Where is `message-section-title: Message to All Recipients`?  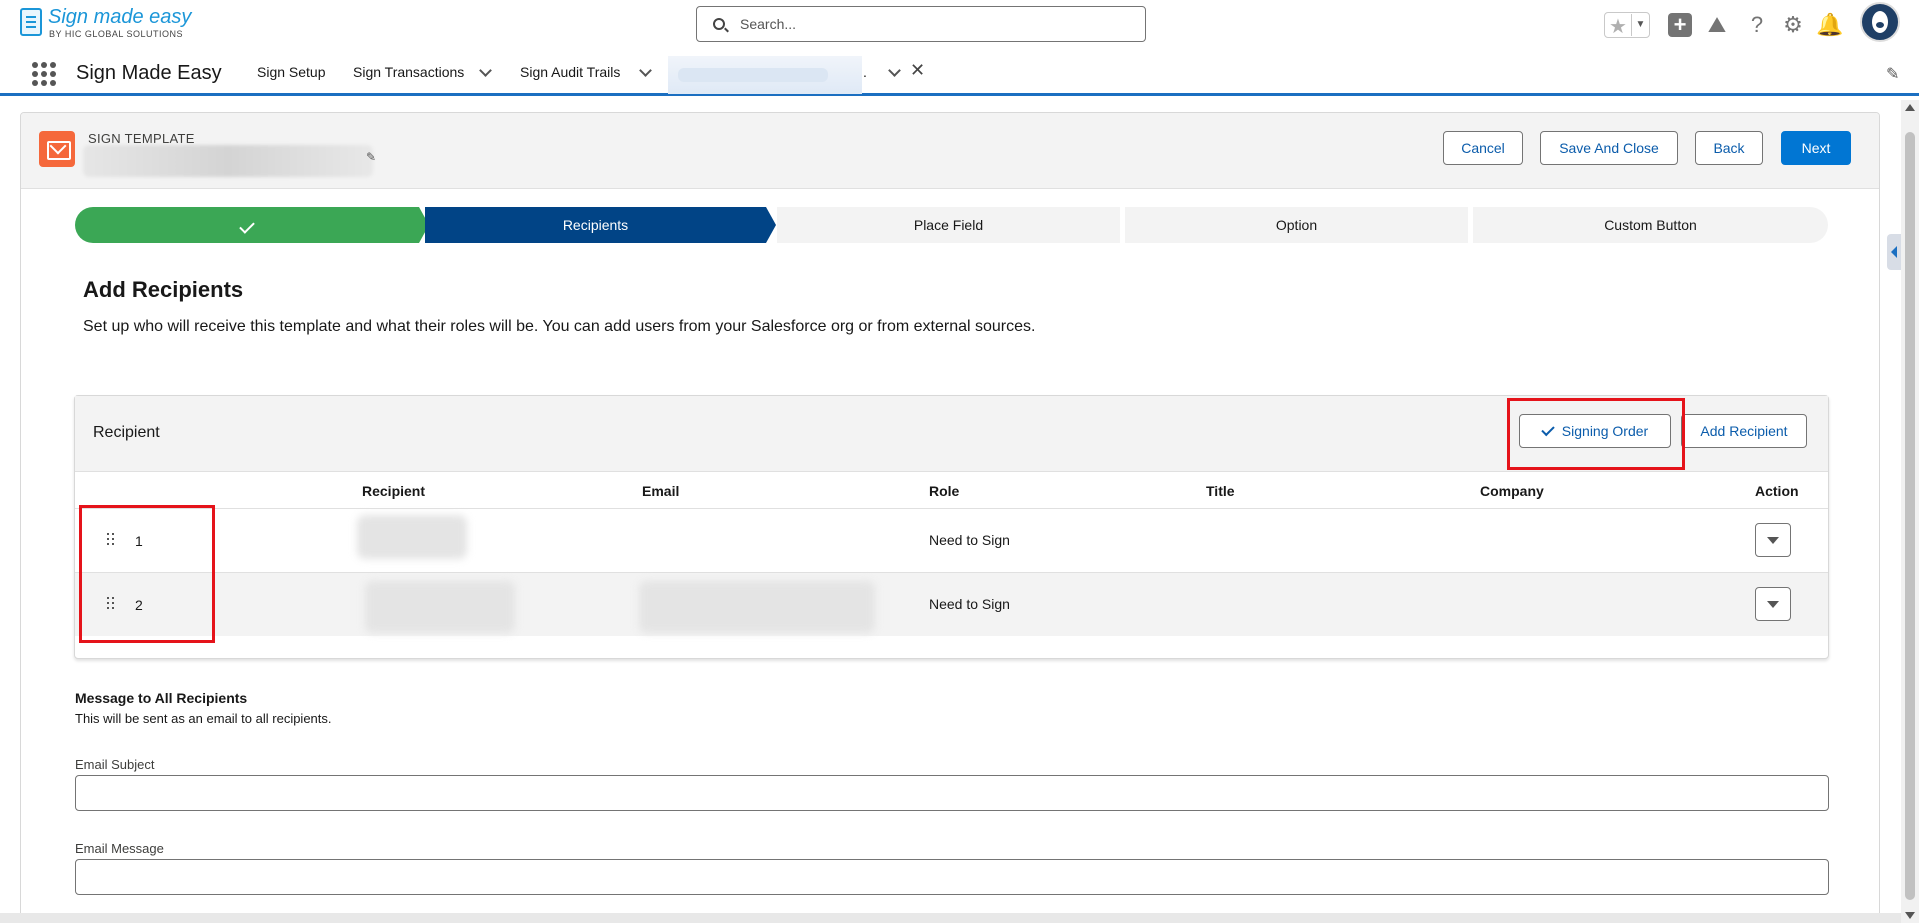
message-section-title: Message to All Recipients is located at coordinates (161, 698).